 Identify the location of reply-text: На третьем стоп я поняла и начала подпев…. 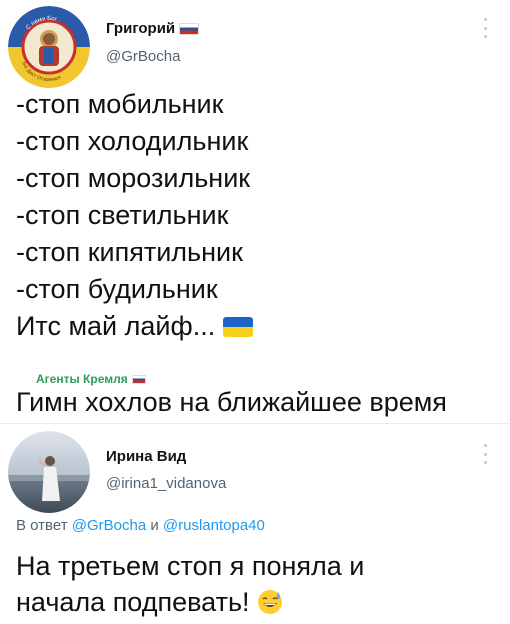
(256, 584).